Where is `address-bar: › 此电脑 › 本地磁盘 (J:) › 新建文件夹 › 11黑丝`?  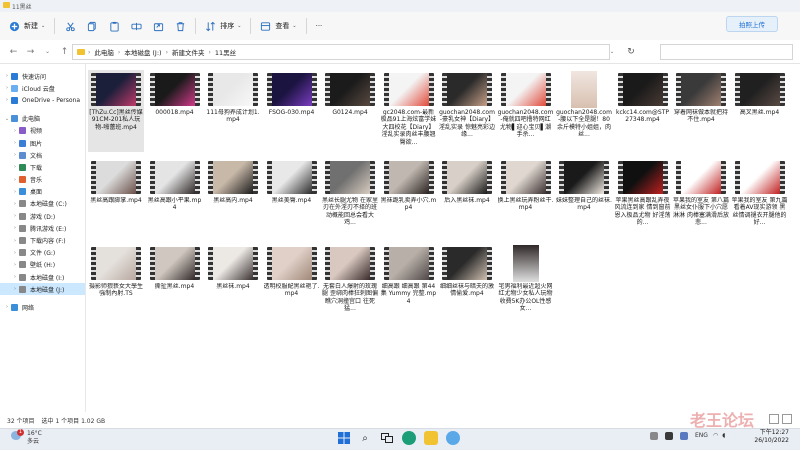 address-bar: › 此电脑 › 本地磁盘 (J:) › 新建文件夹 › 11黑丝 is located at coordinates (341, 52).